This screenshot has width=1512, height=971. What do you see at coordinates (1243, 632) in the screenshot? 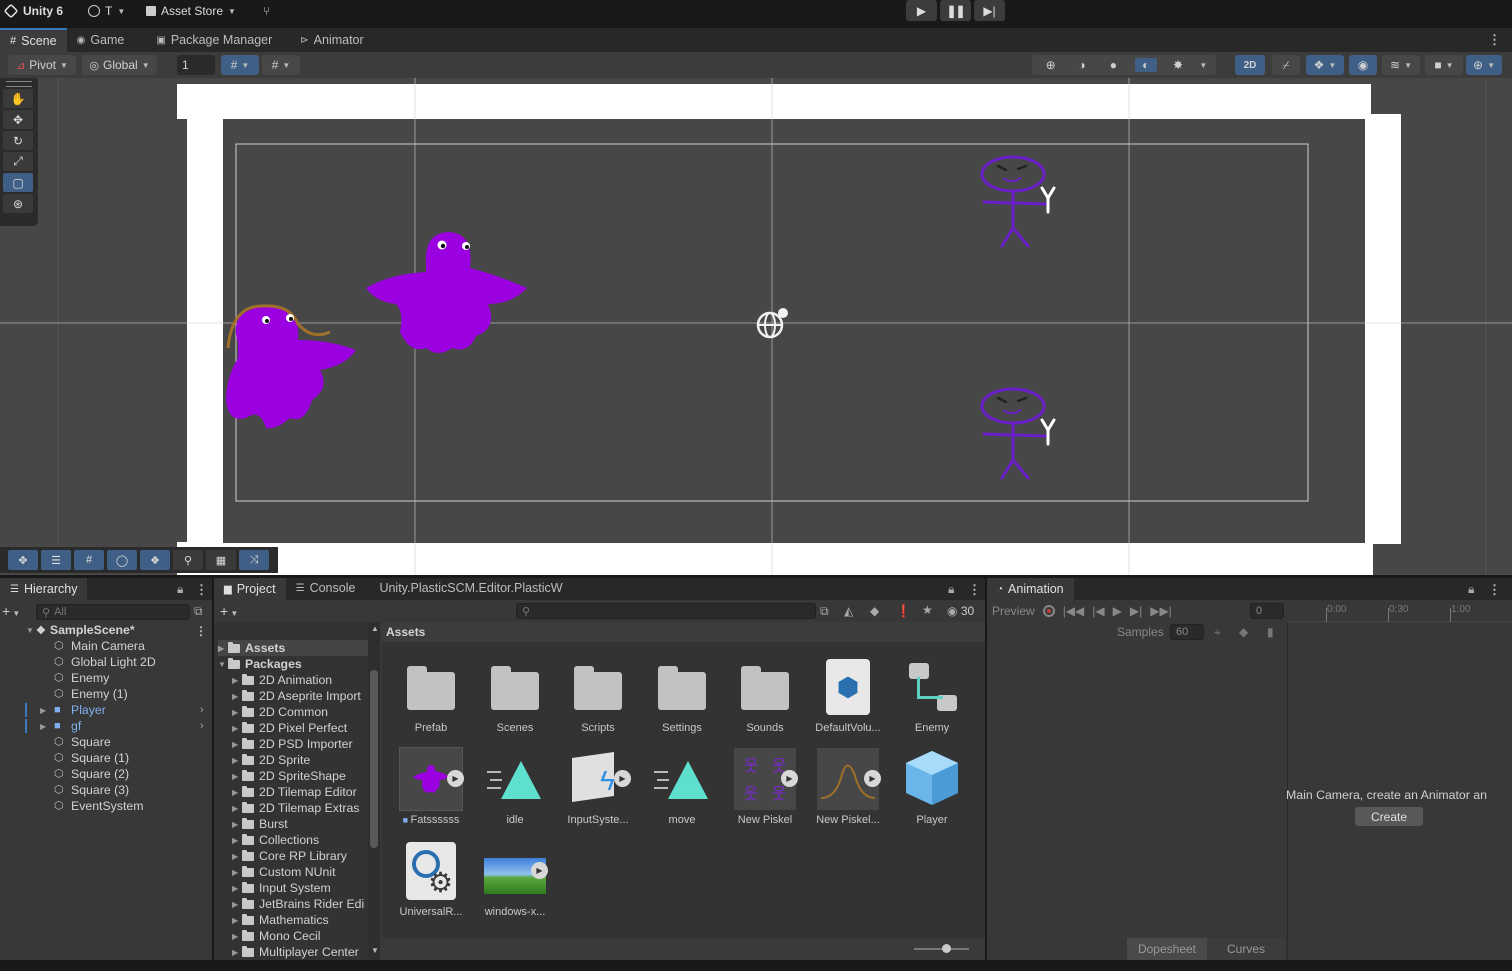
I see `add-keyframe-icon: ◆` at bounding box center [1243, 632].